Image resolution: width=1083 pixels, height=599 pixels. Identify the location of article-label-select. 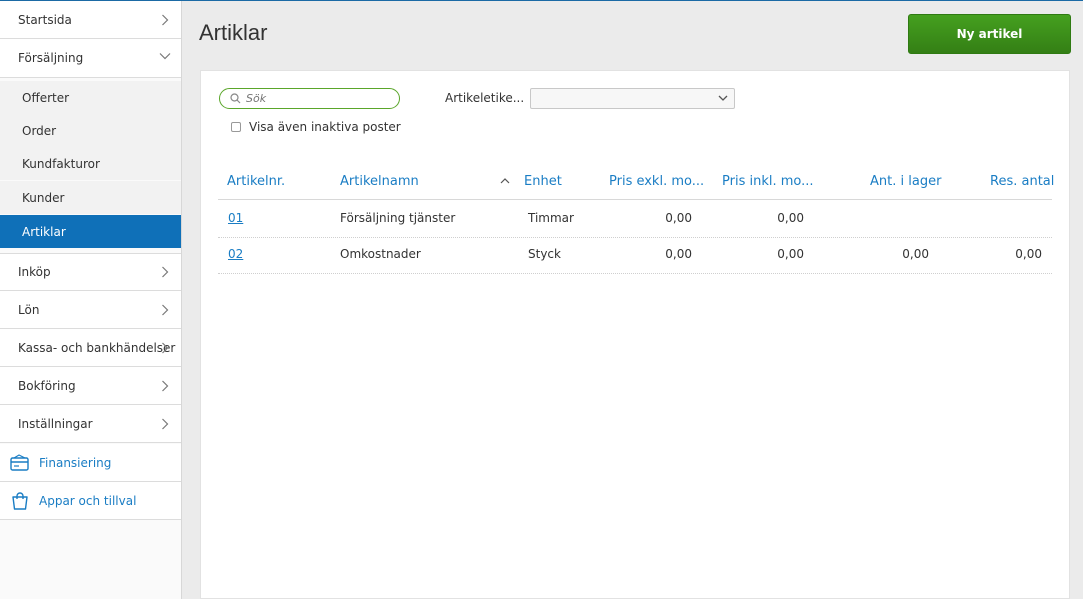
(632, 98).